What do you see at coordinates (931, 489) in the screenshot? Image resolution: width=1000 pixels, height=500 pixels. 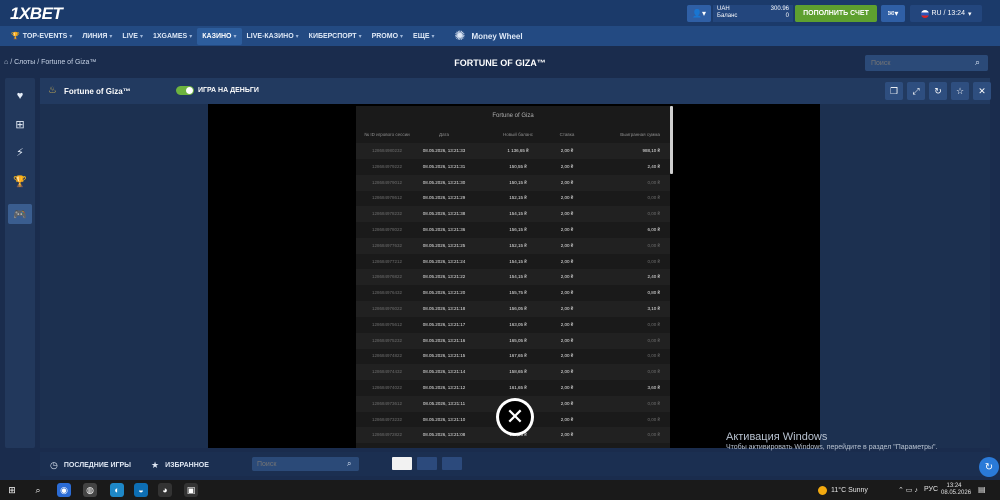 I see `input-language: РУС` at bounding box center [931, 489].